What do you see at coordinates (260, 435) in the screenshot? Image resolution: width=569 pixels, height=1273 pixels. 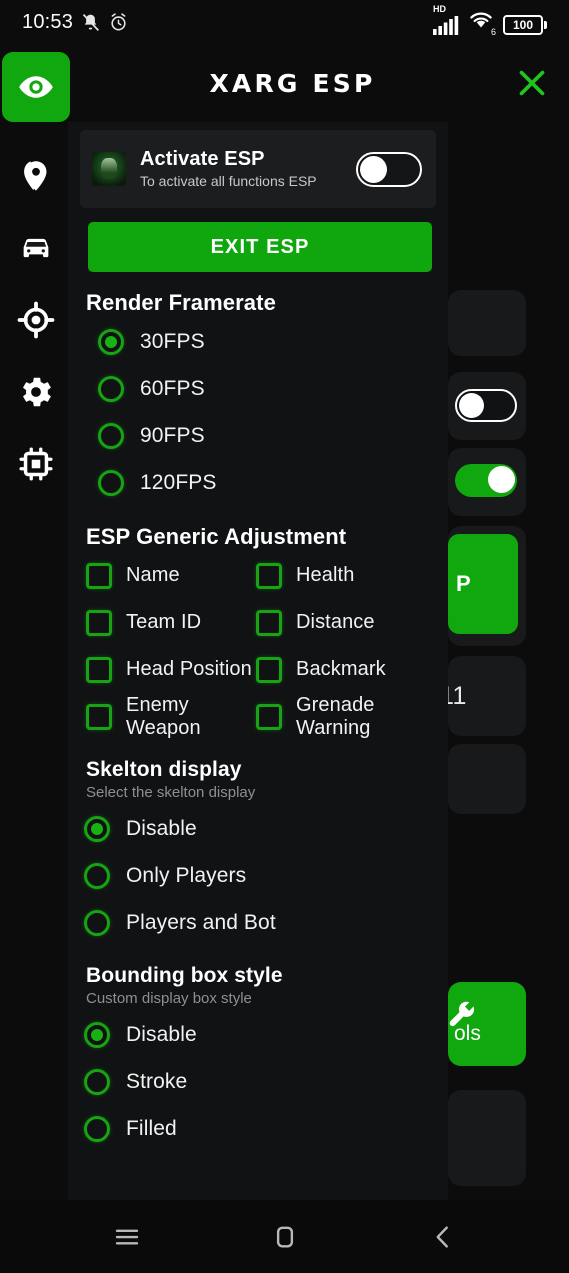 I see `radio-option-90fps: 90FPS` at bounding box center [260, 435].